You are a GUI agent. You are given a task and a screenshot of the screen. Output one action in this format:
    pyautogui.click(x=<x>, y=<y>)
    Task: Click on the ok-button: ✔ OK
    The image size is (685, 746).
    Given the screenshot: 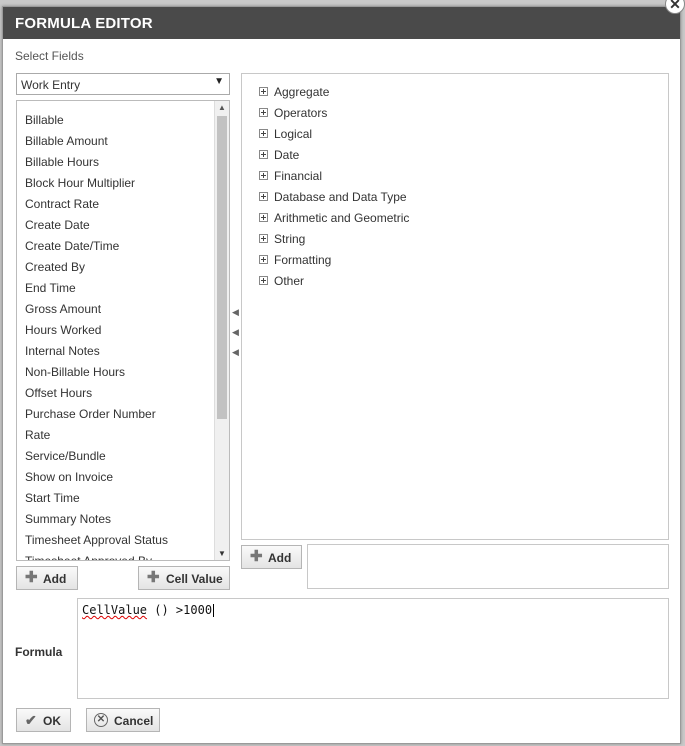 What is the action you would take?
    pyautogui.click(x=43, y=720)
    